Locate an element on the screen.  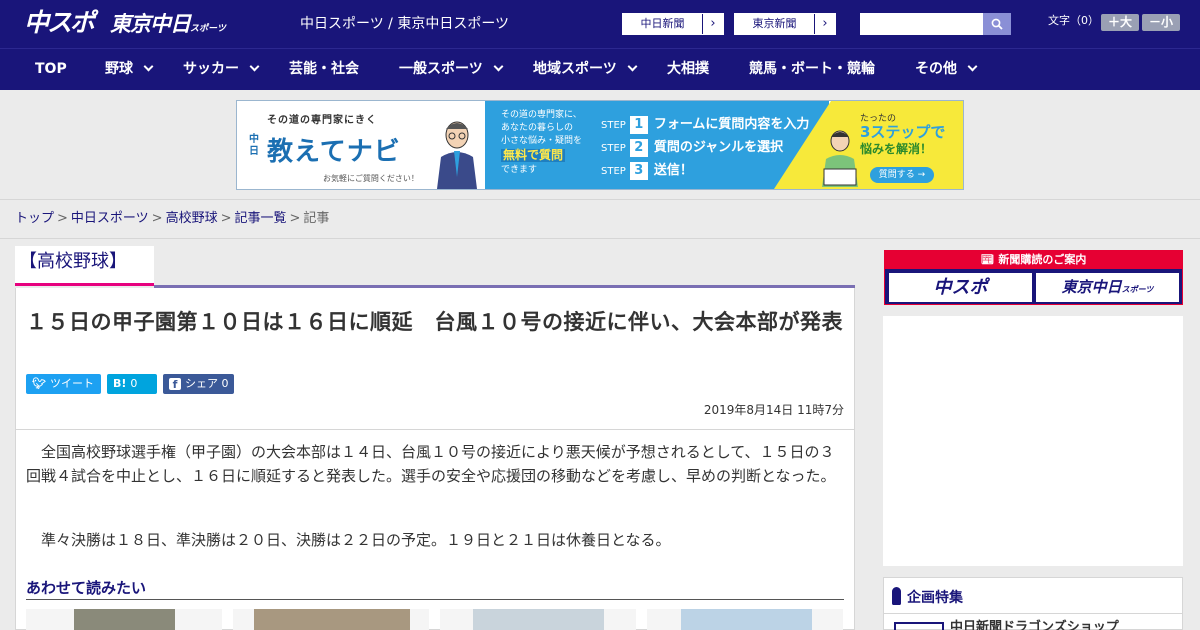
ad-step-1: STEP 1 フォームに質問内容を入力 is located at coordinates (705, 125).